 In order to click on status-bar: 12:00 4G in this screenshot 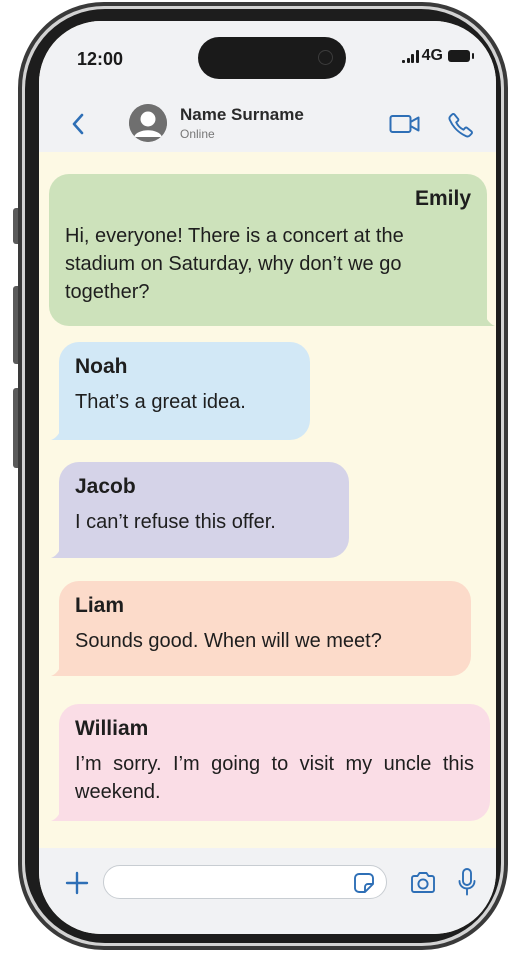, I will do `click(267, 59)`.